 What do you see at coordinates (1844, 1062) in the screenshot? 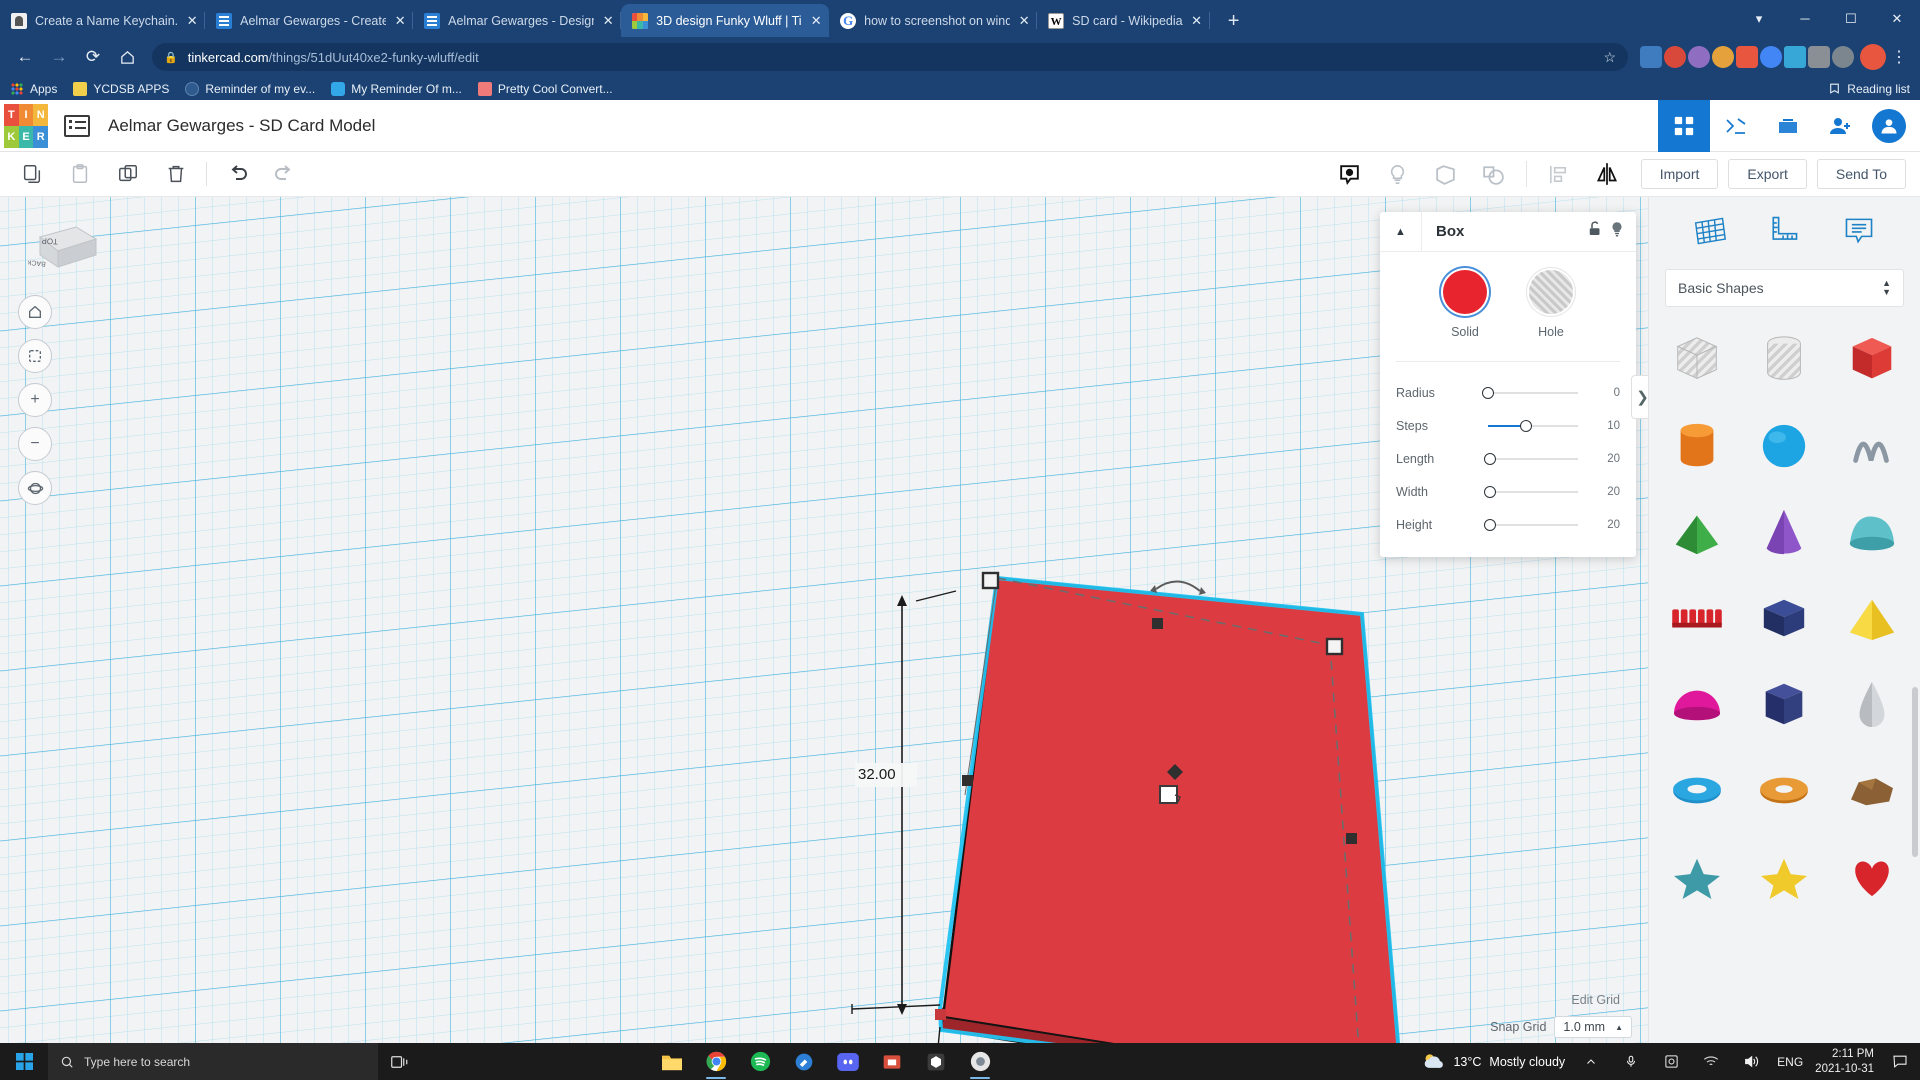
I see `clock: 2:11 PM 2021-10-31` at bounding box center [1844, 1062].